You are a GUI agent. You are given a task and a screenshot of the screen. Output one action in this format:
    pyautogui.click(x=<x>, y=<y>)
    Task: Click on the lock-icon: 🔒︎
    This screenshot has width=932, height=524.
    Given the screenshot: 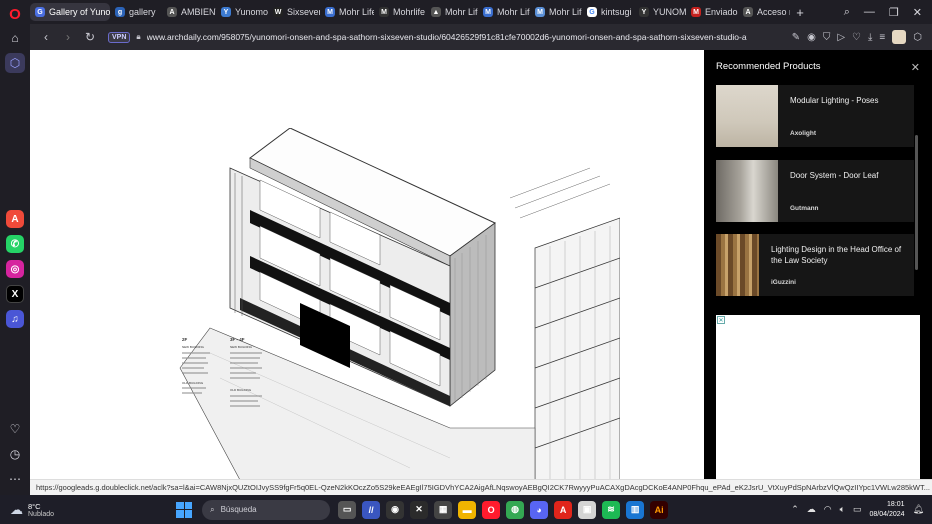 What is the action you would take?
    pyautogui.click(x=138, y=37)
    